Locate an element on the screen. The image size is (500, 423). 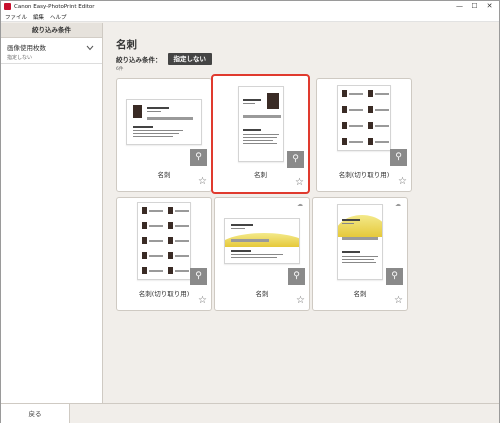
card-label: 名刺(切り取り用) is located at coordinates (164, 294).